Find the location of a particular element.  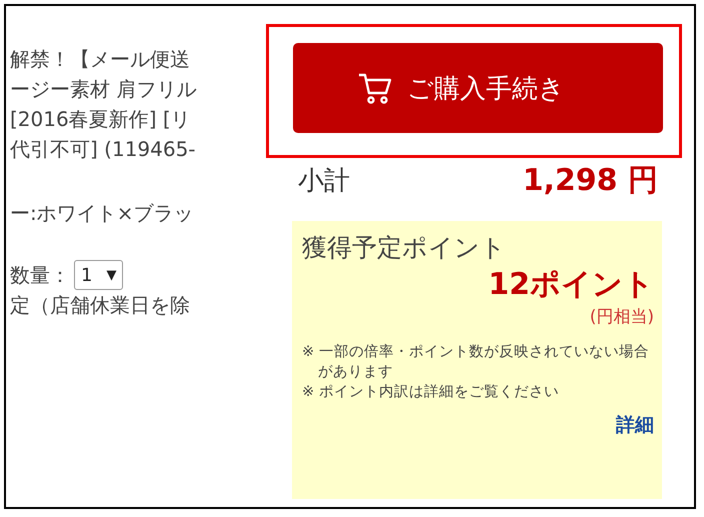

quantity-select: 1 ▼ is located at coordinates (99, 275).